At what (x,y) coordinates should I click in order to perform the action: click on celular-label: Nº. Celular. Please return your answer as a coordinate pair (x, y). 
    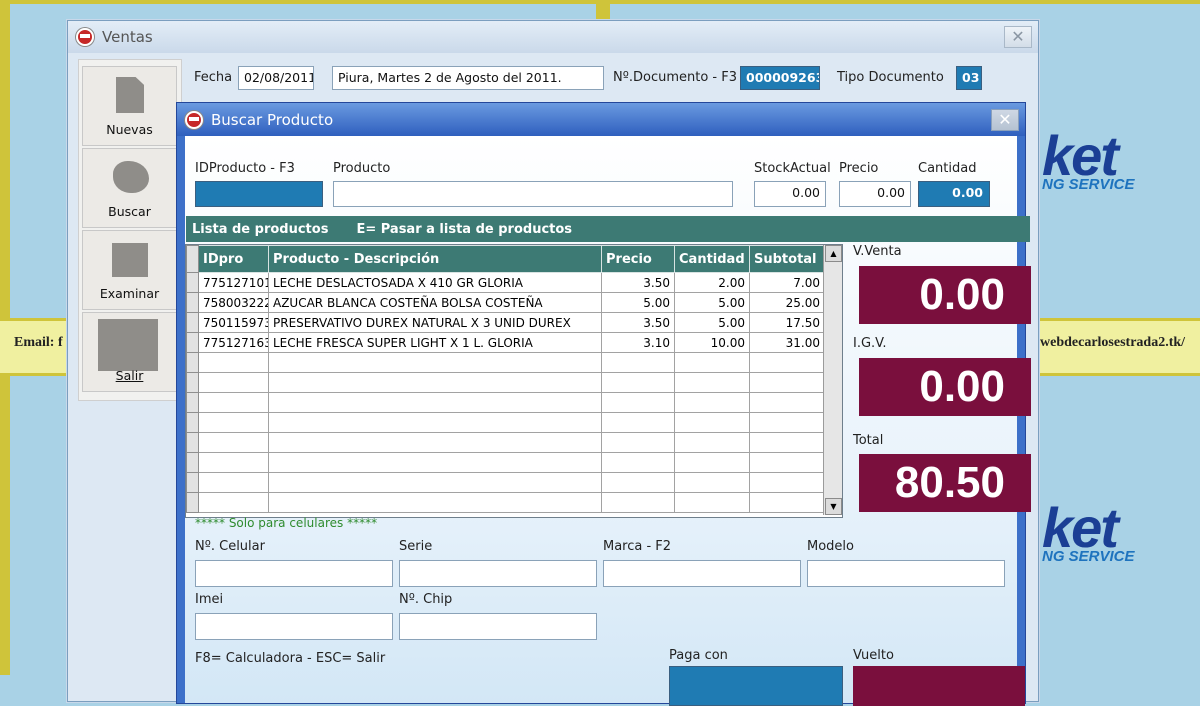
    Looking at the image, I should click on (230, 546).